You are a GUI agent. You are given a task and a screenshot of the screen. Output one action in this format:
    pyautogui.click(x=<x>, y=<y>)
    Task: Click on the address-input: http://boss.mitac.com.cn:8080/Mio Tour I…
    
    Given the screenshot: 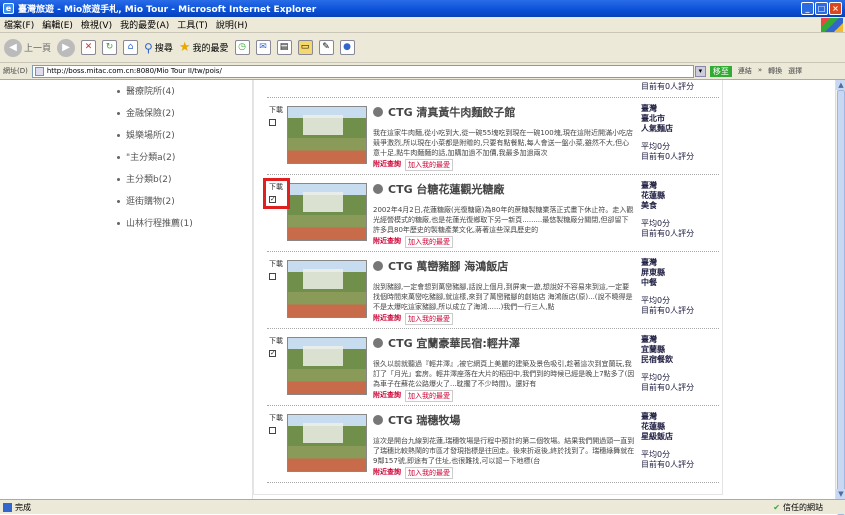 What is the action you would take?
    pyautogui.click(x=362, y=71)
    